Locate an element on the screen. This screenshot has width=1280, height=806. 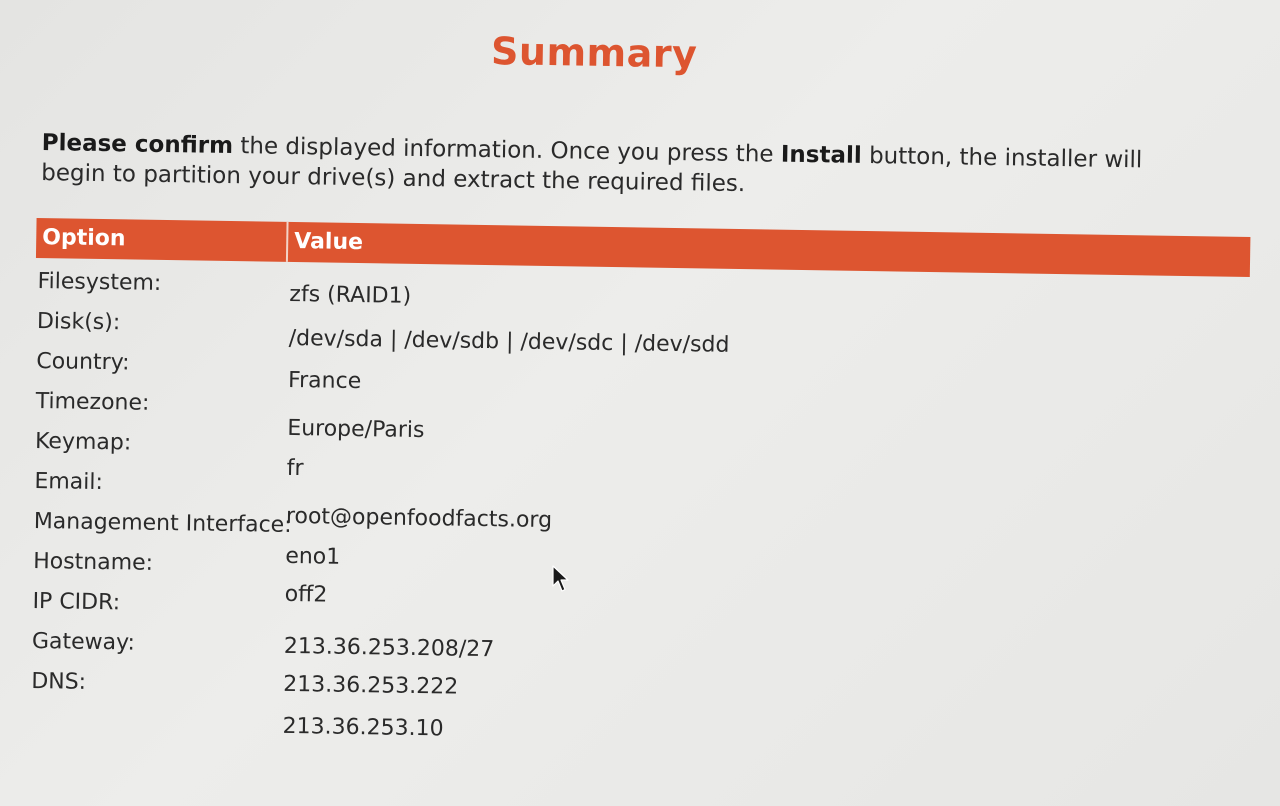
value-dns: 213.36.253.10 is located at coordinates (363, 727).